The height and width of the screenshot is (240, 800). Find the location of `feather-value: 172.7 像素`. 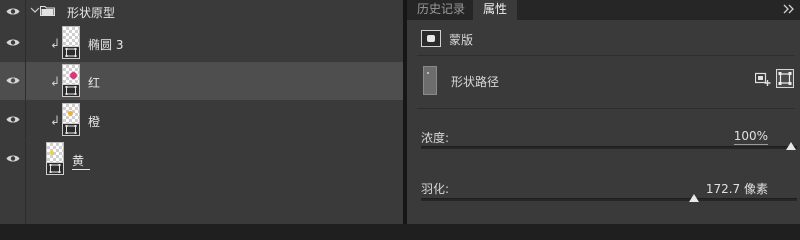

feather-value: 172.7 像素 is located at coordinates (736, 189).